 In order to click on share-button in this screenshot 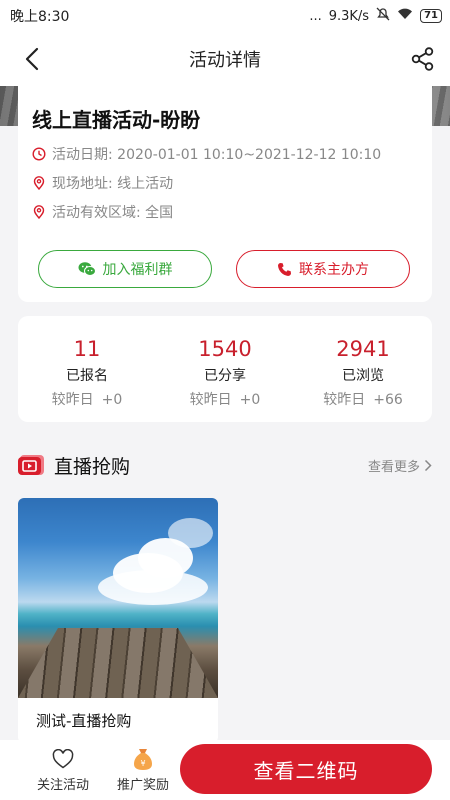, I will do `click(423, 59)`.